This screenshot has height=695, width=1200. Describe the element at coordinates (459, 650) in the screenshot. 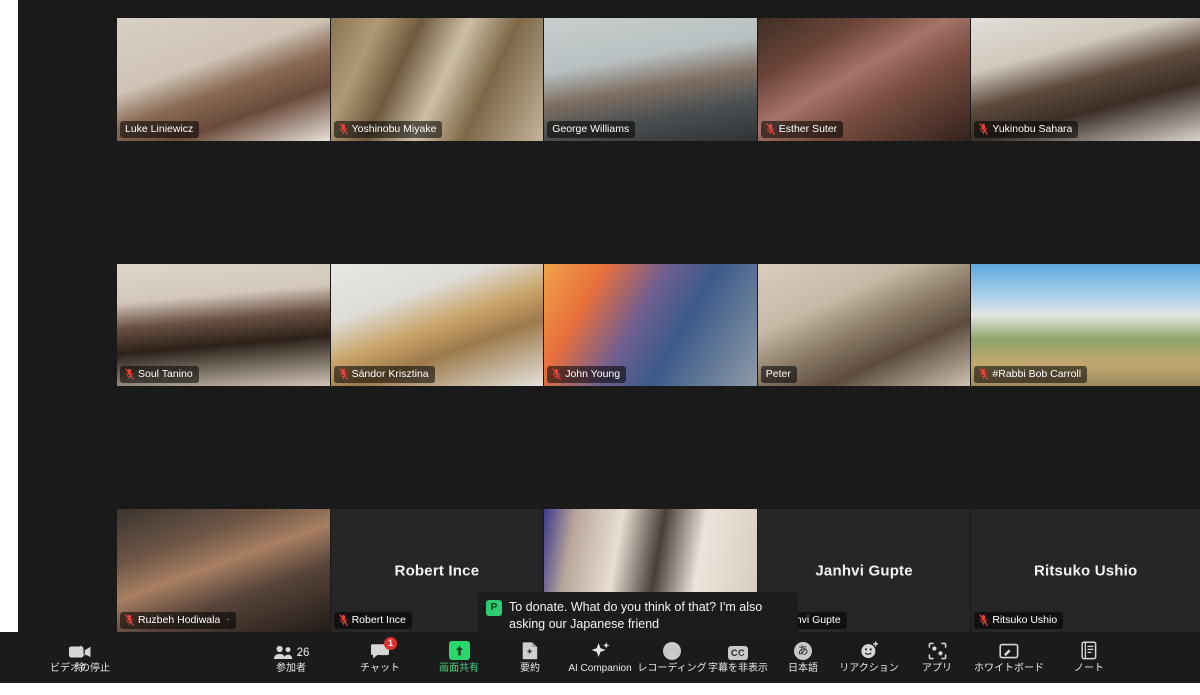

I see `share-screen-icon` at that location.